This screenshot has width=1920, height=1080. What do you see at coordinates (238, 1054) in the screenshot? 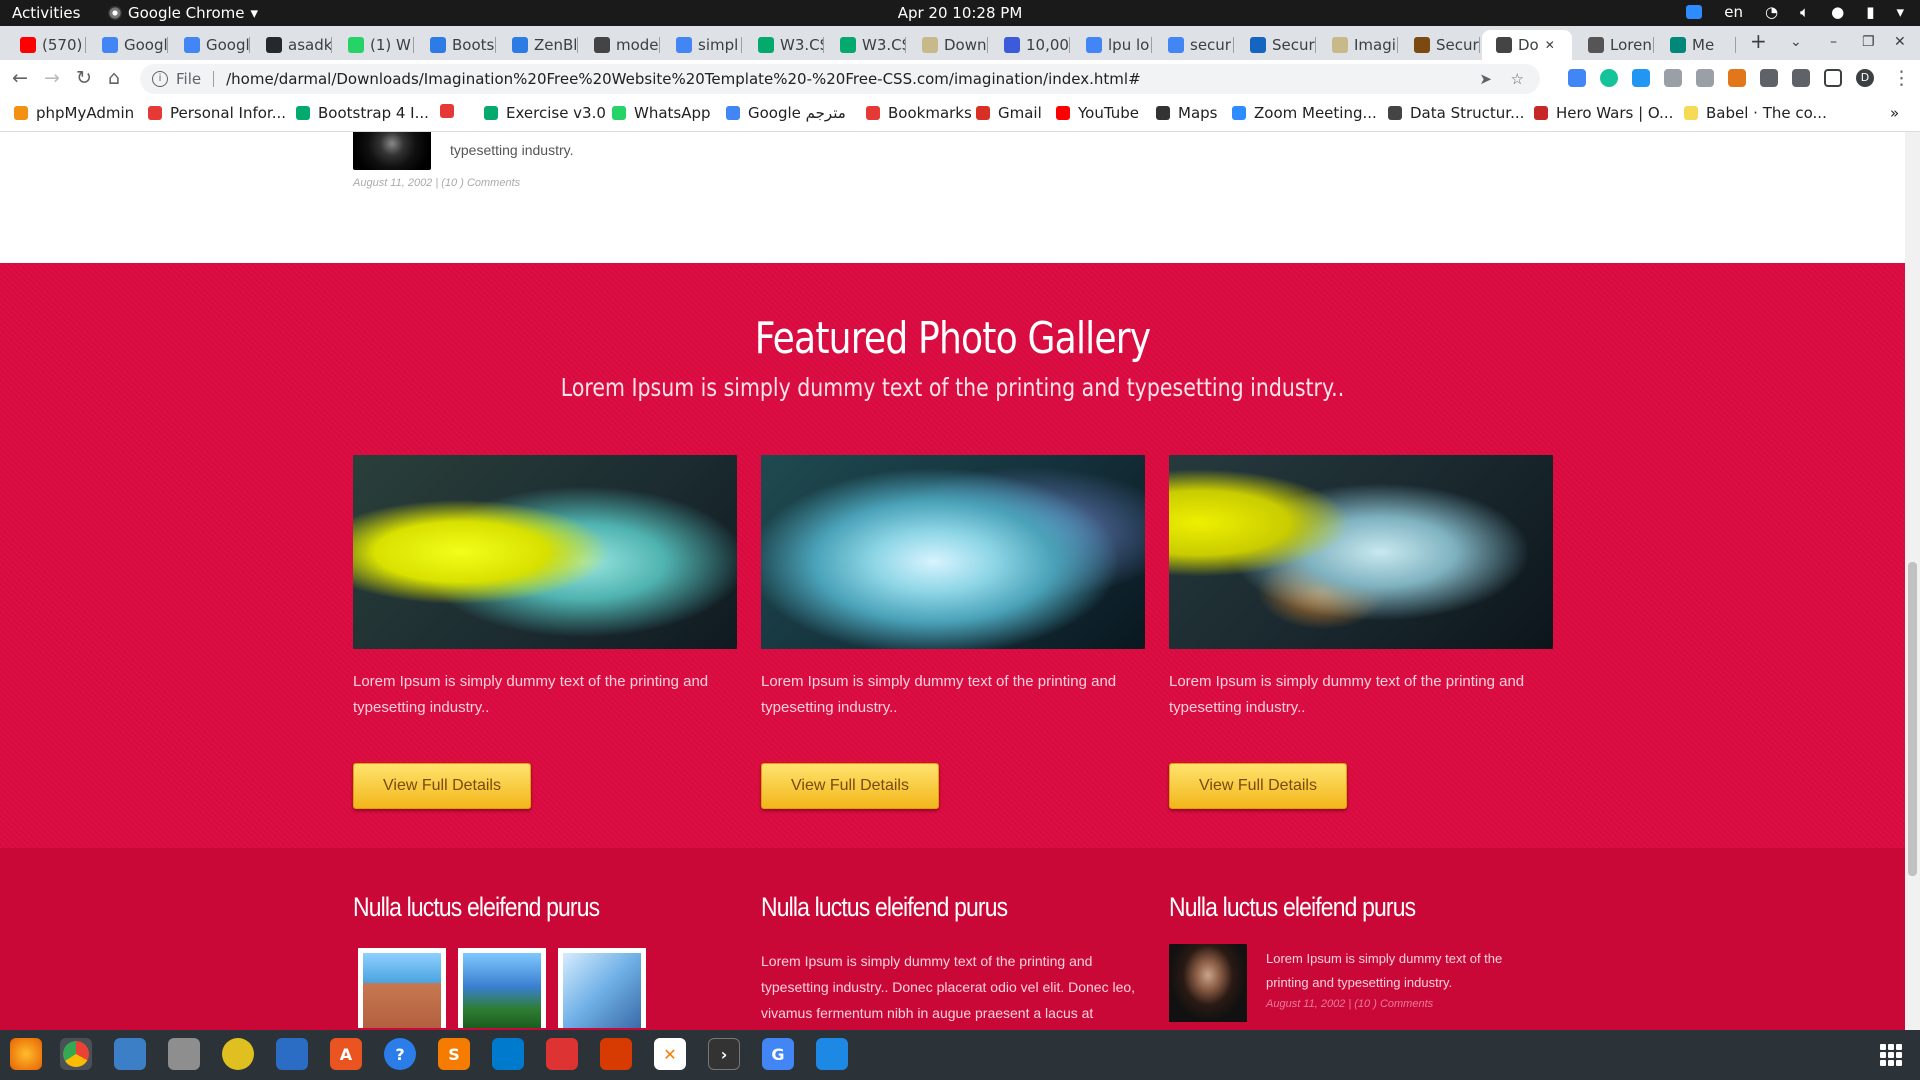
I see `rhythmbox-icon` at bounding box center [238, 1054].